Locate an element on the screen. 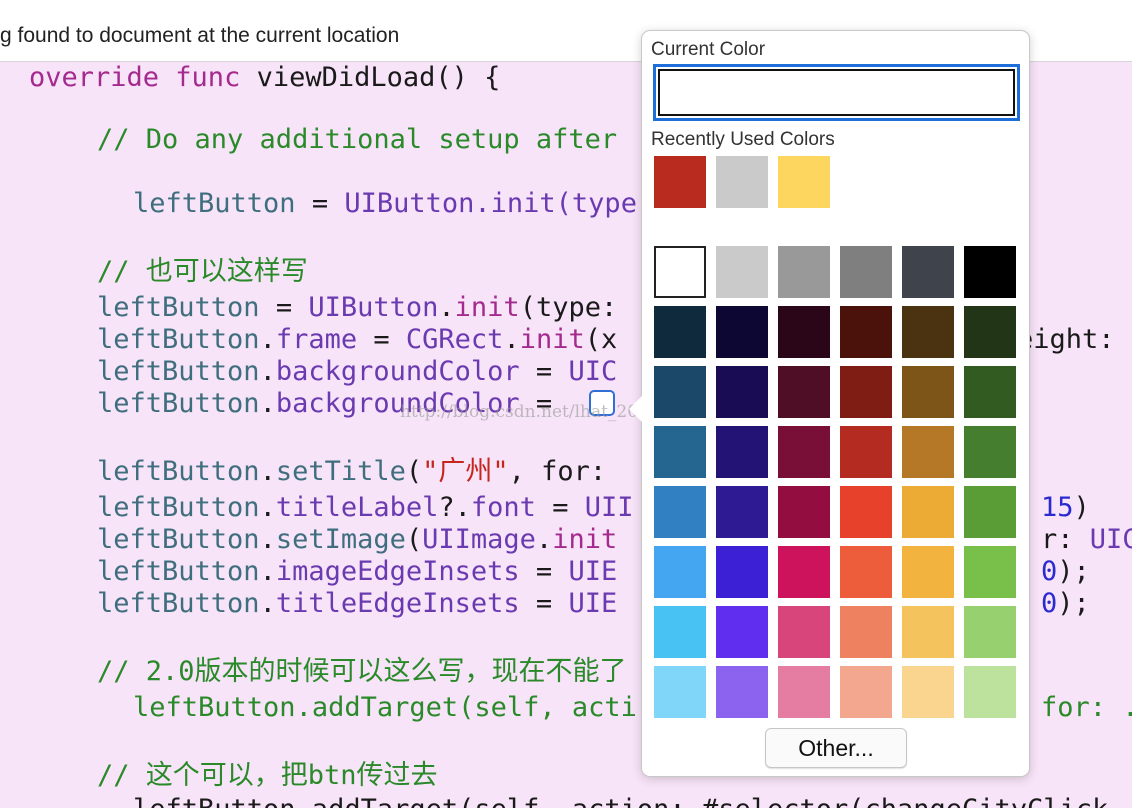  member: font is located at coordinates (503, 507).